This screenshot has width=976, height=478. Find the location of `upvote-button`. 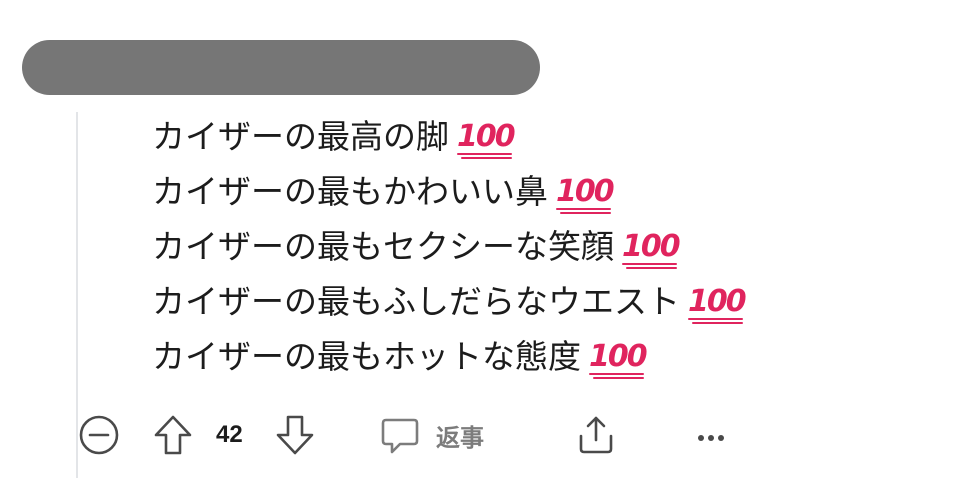

upvote-button is located at coordinates (173, 435).